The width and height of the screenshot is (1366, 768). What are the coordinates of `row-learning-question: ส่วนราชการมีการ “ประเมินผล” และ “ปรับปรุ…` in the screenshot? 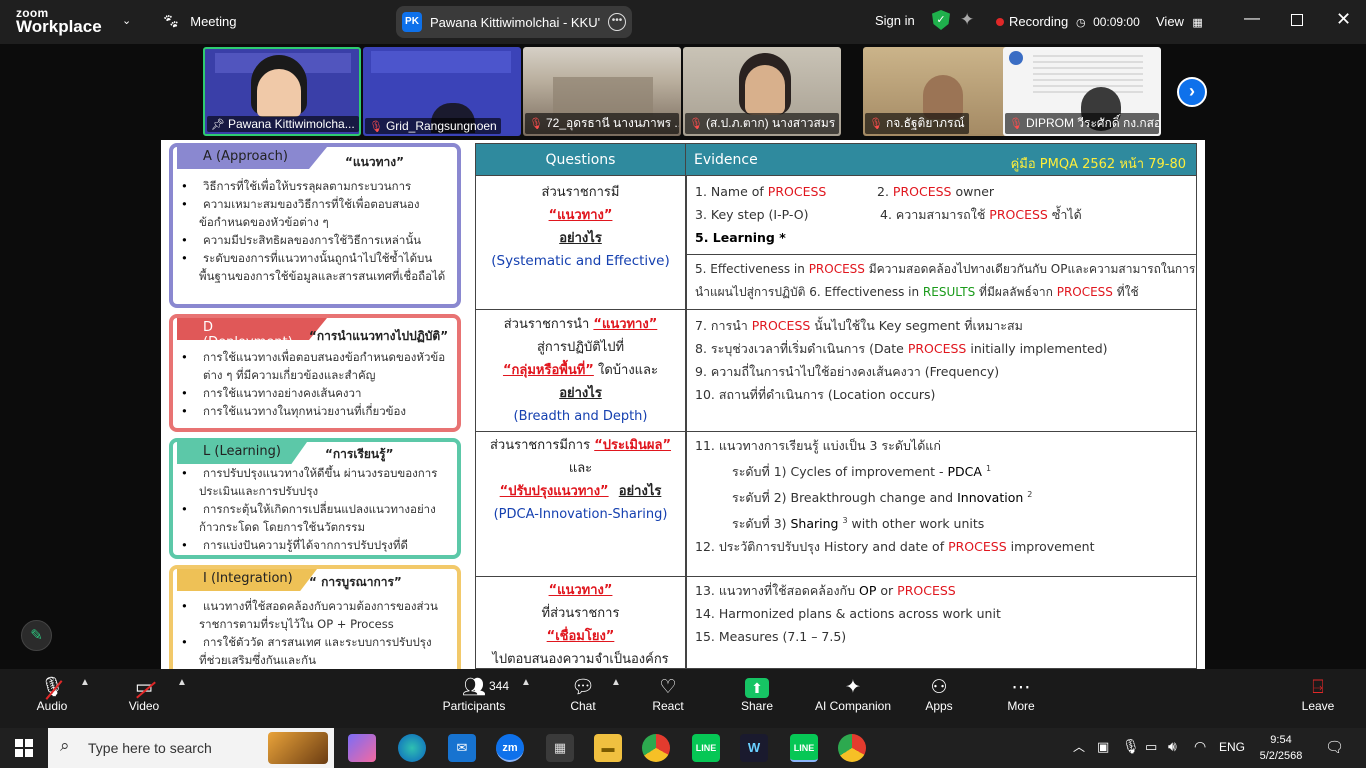 It's located at (580, 504).